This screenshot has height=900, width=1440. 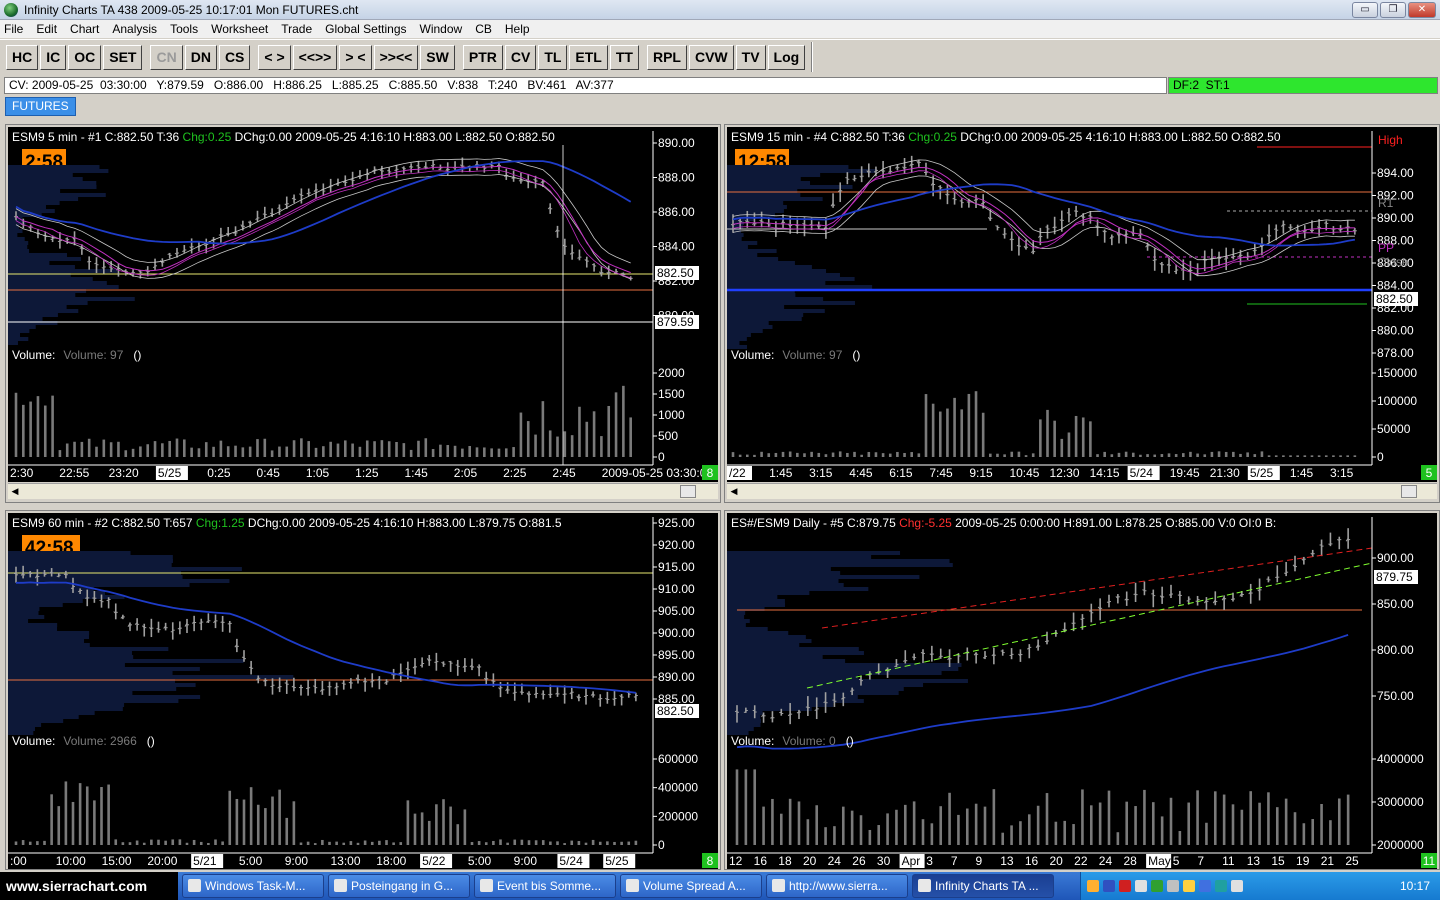 What do you see at coordinates (1429, 473) in the screenshot?
I see `chart-number: 5` at bounding box center [1429, 473].